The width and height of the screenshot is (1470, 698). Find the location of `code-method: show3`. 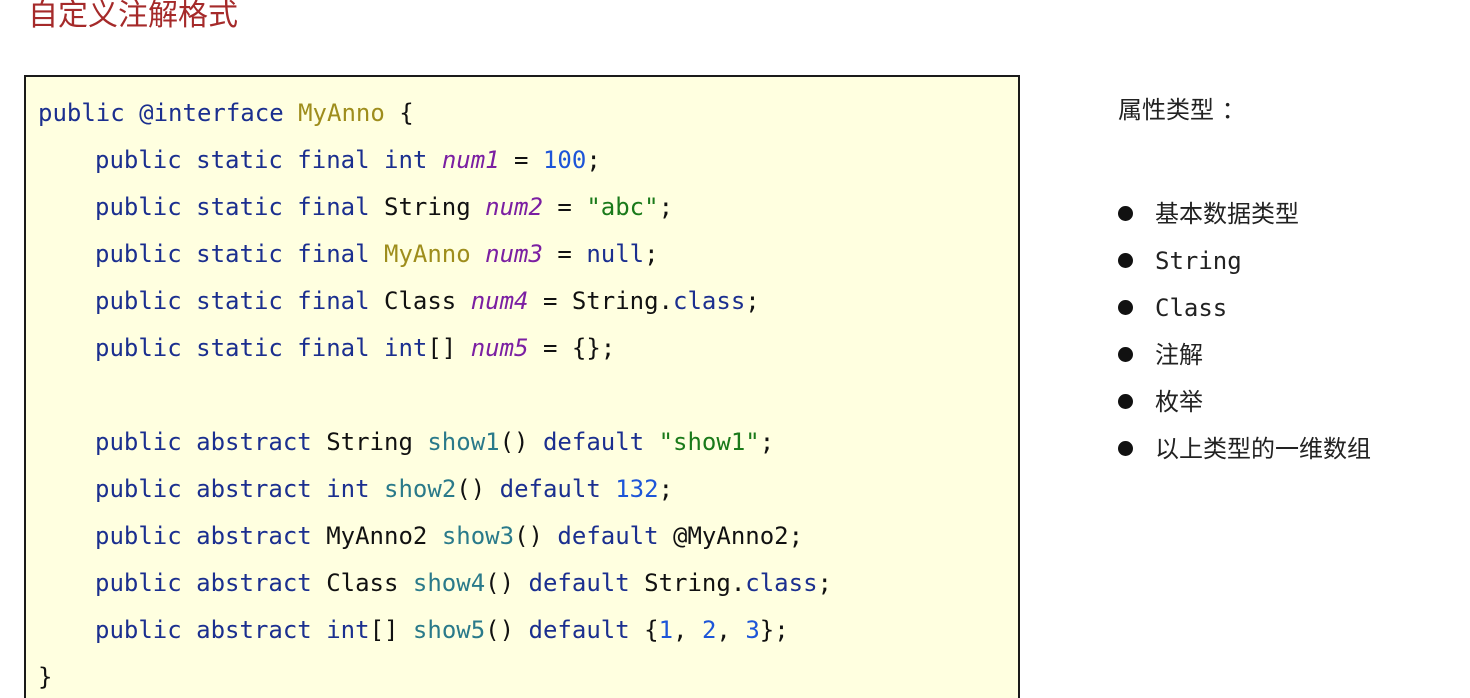

code-method: show3 is located at coordinates (478, 536).